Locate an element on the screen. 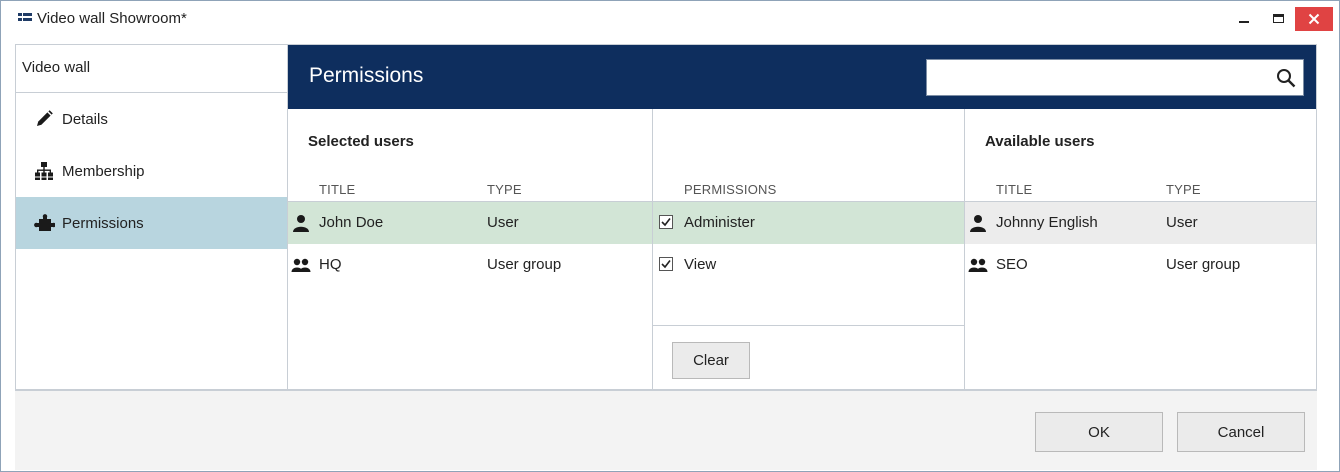  window-title: Video wall Showroom* is located at coordinates (112, 18).